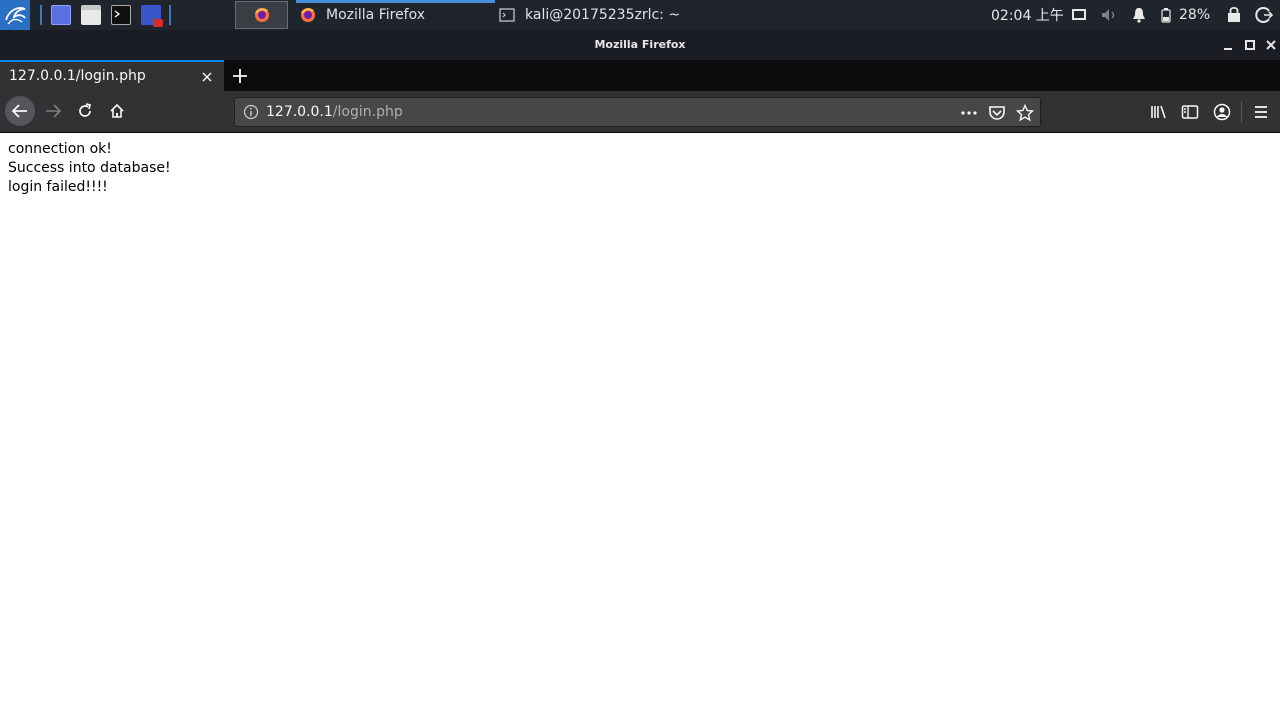 This screenshot has width=1280, height=720. Describe the element at coordinates (207, 77) in the screenshot. I see `tab-close-icon` at that location.